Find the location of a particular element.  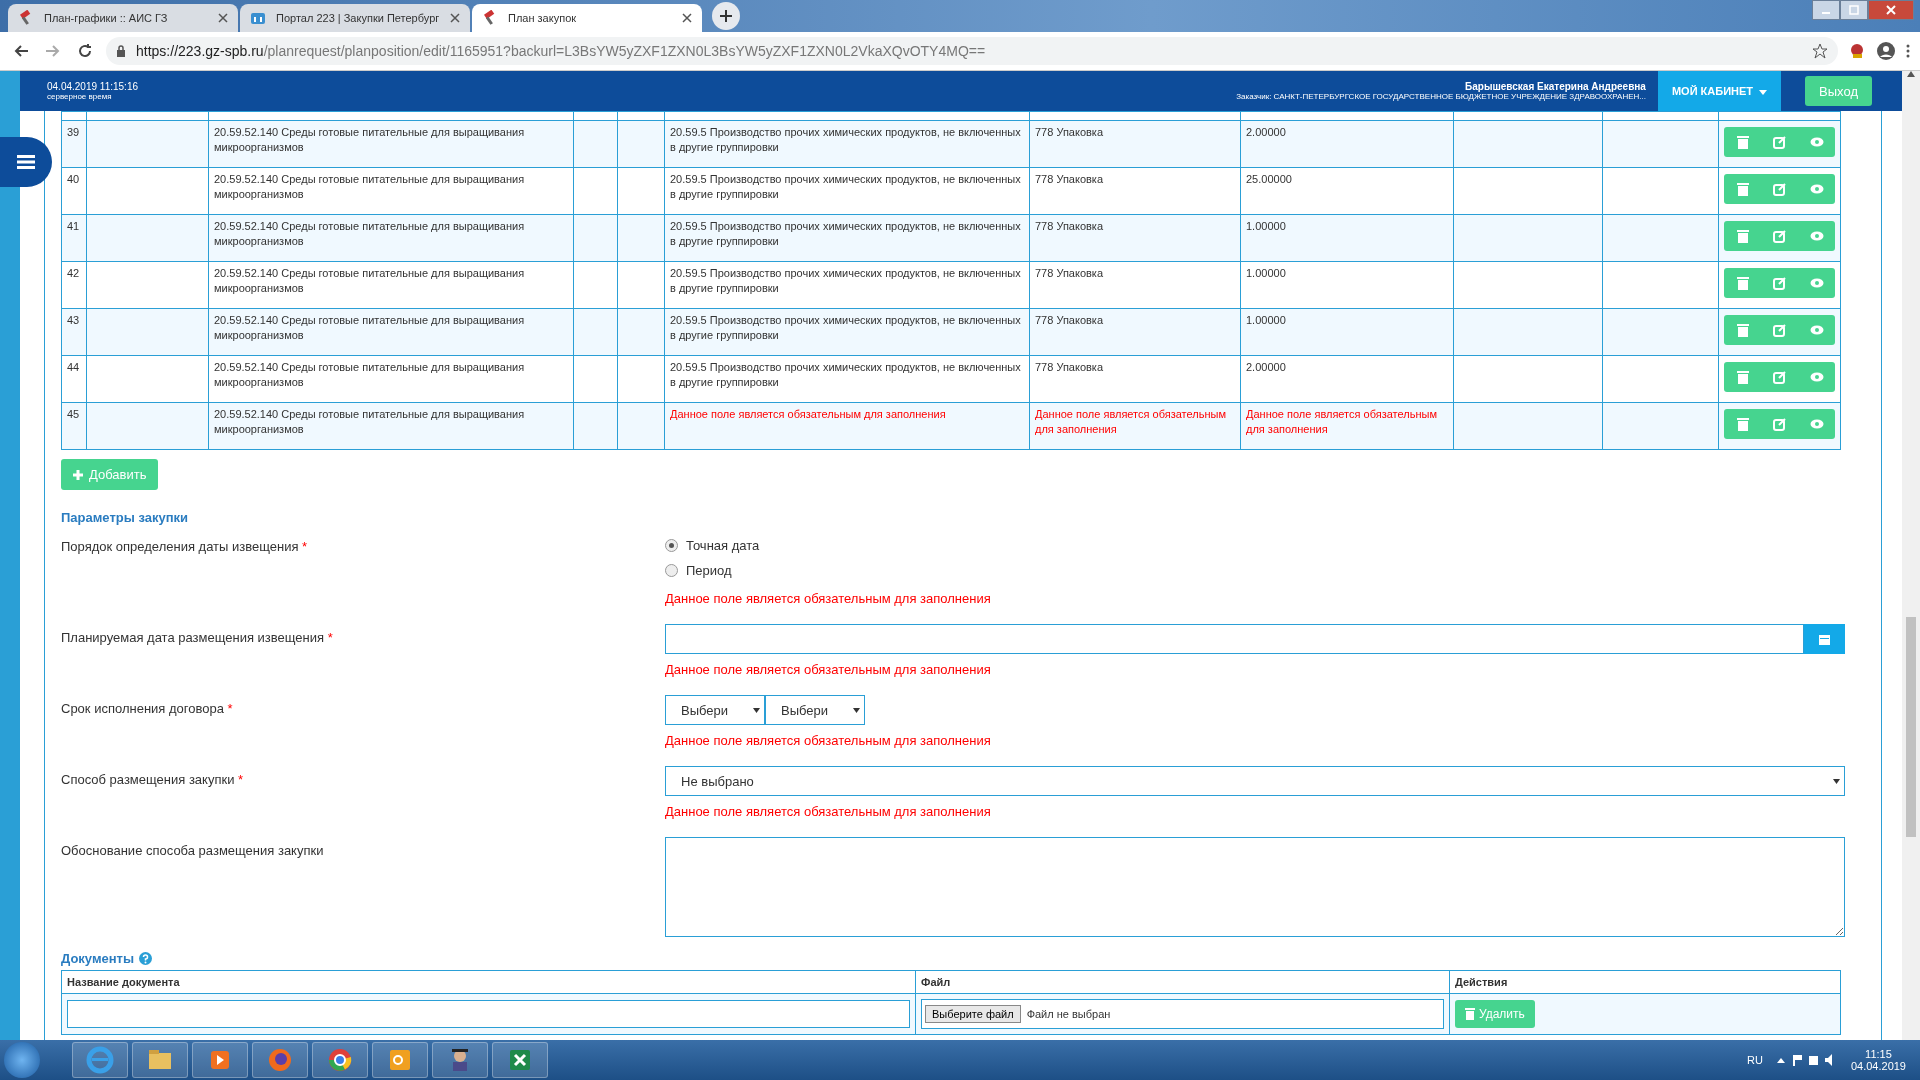

browser-tab: Портал 223 | Закупки Петербург is located at coordinates (355, 18).